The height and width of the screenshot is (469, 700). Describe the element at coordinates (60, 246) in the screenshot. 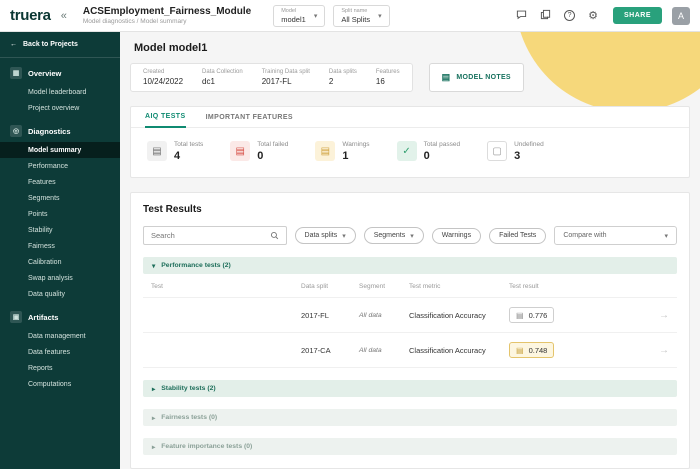

I see `sidebar-item-fairness: Fairness` at that location.